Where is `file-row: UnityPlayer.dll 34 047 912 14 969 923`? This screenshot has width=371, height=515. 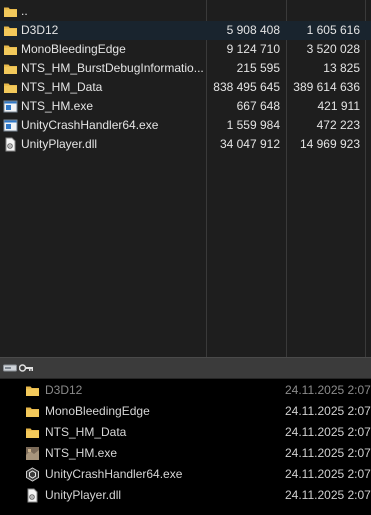 file-row: UnityPlayer.dll 34 047 912 14 969 923 is located at coordinates (185, 144).